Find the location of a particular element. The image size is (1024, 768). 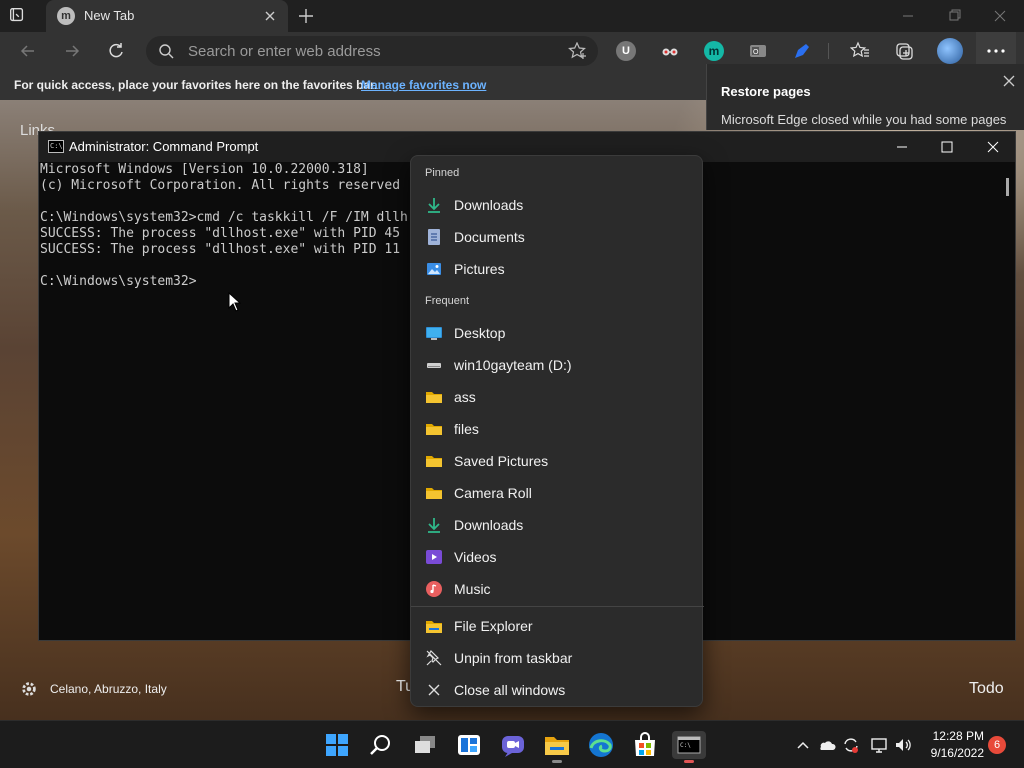

svg-text: O is located at coordinates (756, 52).